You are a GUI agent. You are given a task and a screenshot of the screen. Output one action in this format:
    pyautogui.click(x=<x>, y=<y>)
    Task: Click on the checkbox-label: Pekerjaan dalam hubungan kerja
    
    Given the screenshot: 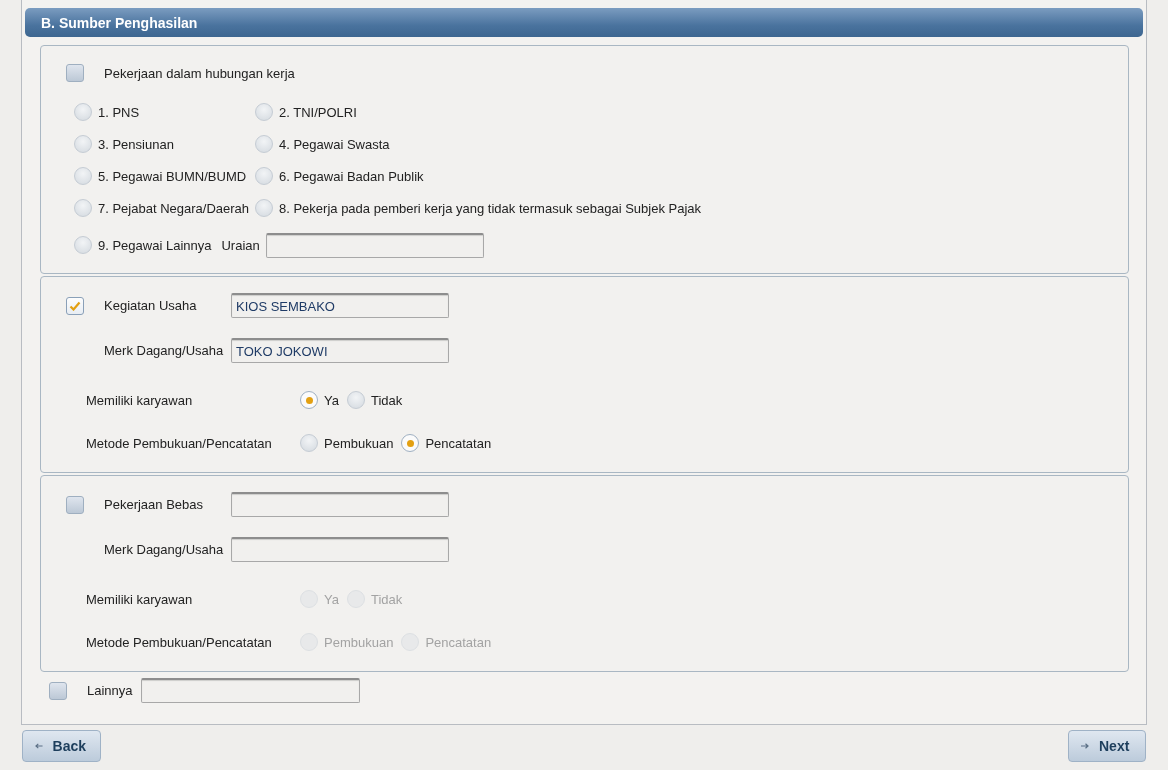 What is the action you would take?
    pyautogui.click(x=199, y=73)
    